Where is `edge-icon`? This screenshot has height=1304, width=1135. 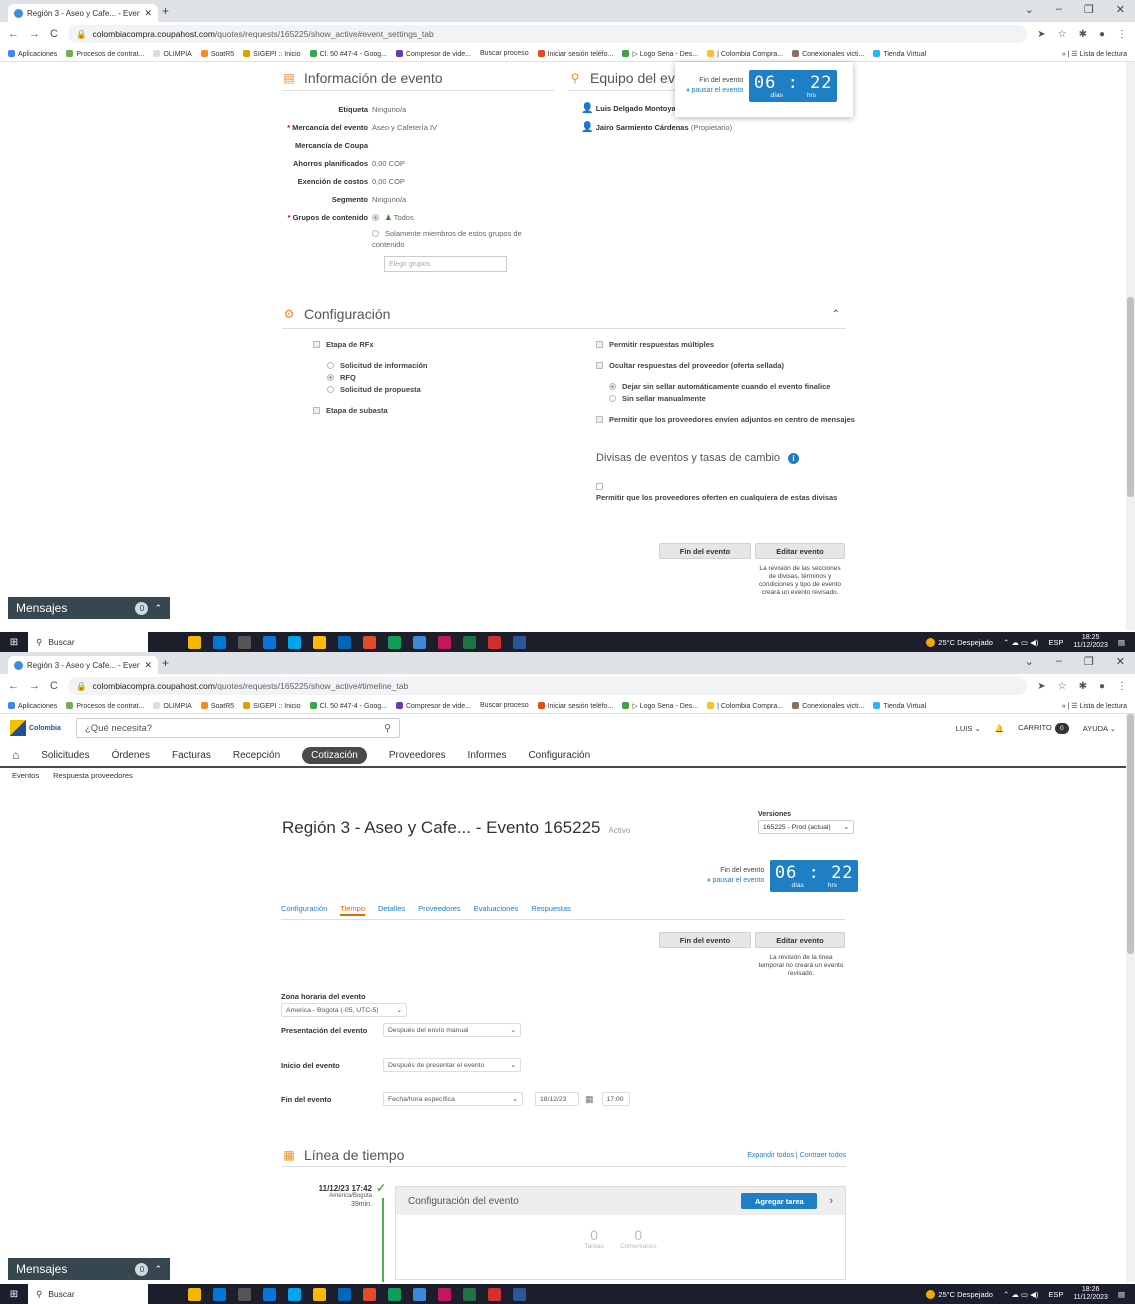
edge-icon is located at coordinates (394, 642).